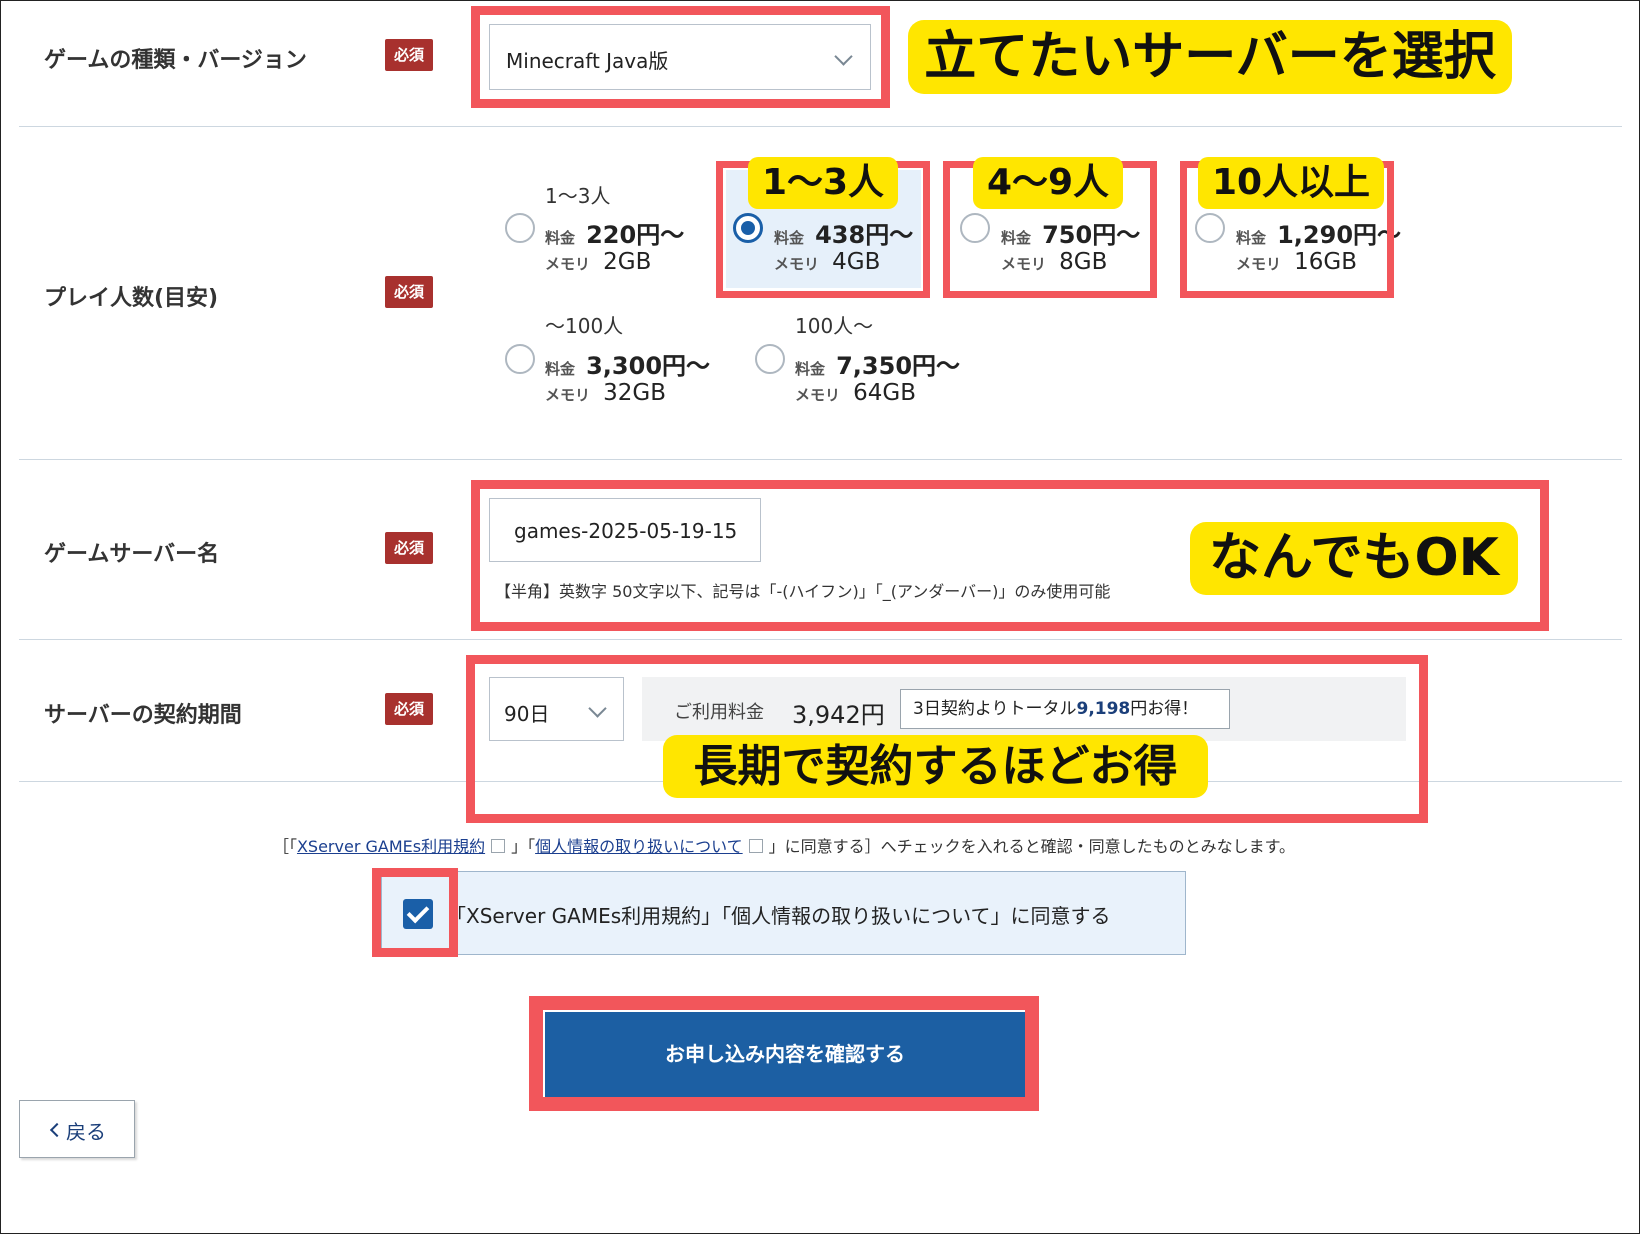  I want to click on option-price-row: 料金 7,350円〜, so click(877, 363).